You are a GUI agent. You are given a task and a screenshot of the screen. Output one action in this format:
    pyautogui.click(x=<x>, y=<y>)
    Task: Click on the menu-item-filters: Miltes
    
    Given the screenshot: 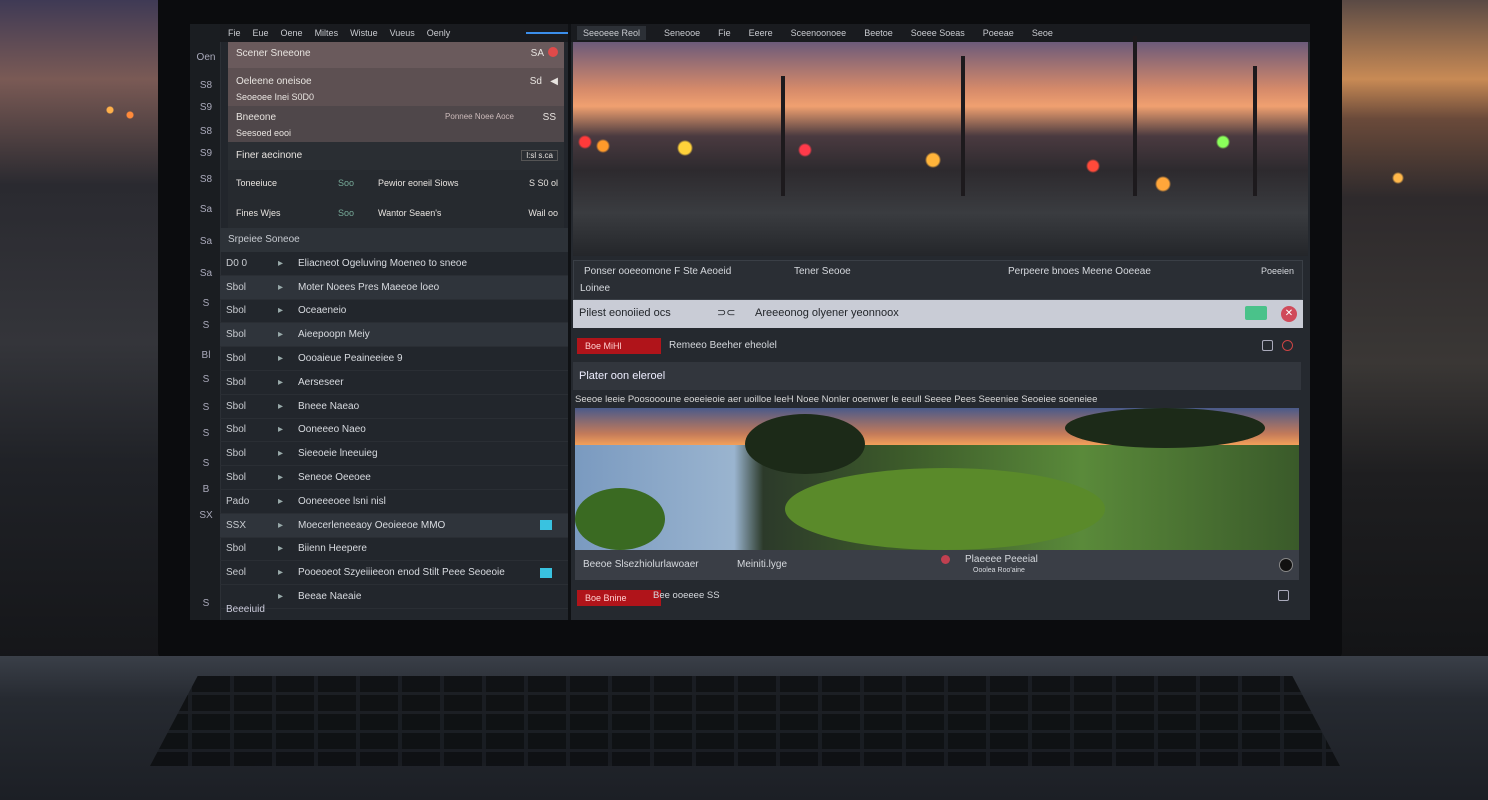 What is the action you would take?
    pyautogui.click(x=327, y=33)
    